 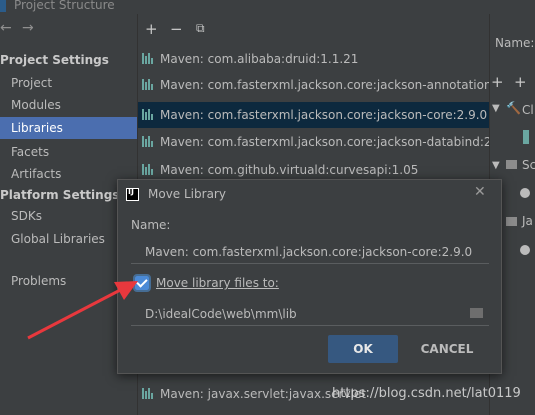 What do you see at coordinates (60, 195) in the screenshot?
I see `nav-section-platform-settings: Platform Settings` at bounding box center [60, 195].